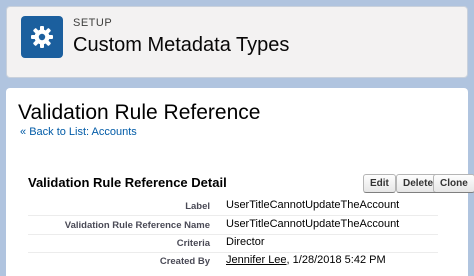 Image resolution: width=474 pixels, height=276 pixels. Describe the element at coordinates (313, 205) in the screenshot. I see `field-value-label: UserTitleCannotUpdateTheAccount` at that location.